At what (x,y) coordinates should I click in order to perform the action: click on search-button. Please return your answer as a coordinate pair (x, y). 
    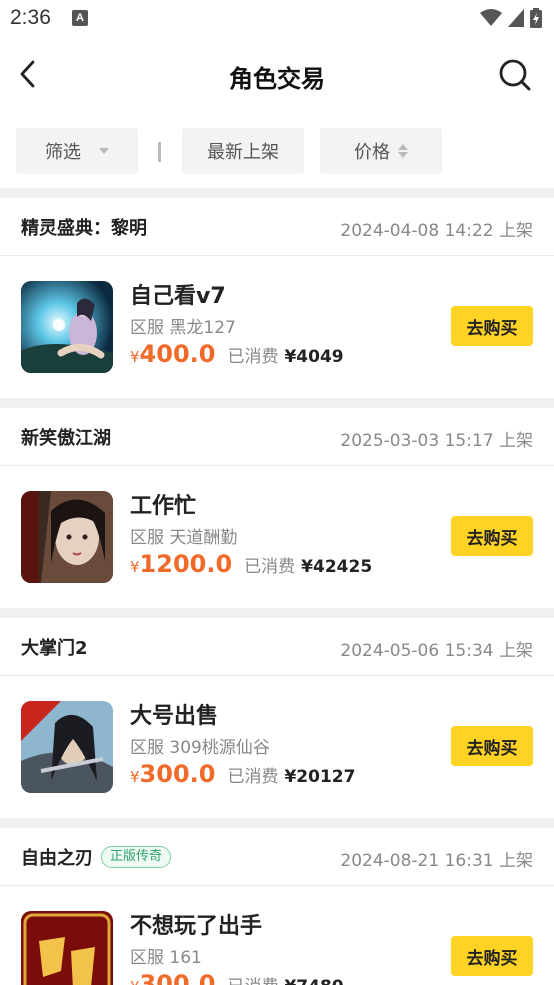
    Looking at the image, I should click on (515, 75).